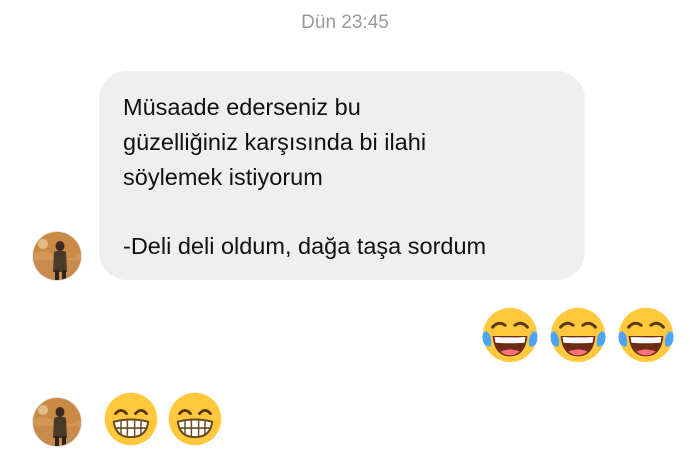  I want to click on message-text-line: söylemek istiyorum, so click(223, 177).